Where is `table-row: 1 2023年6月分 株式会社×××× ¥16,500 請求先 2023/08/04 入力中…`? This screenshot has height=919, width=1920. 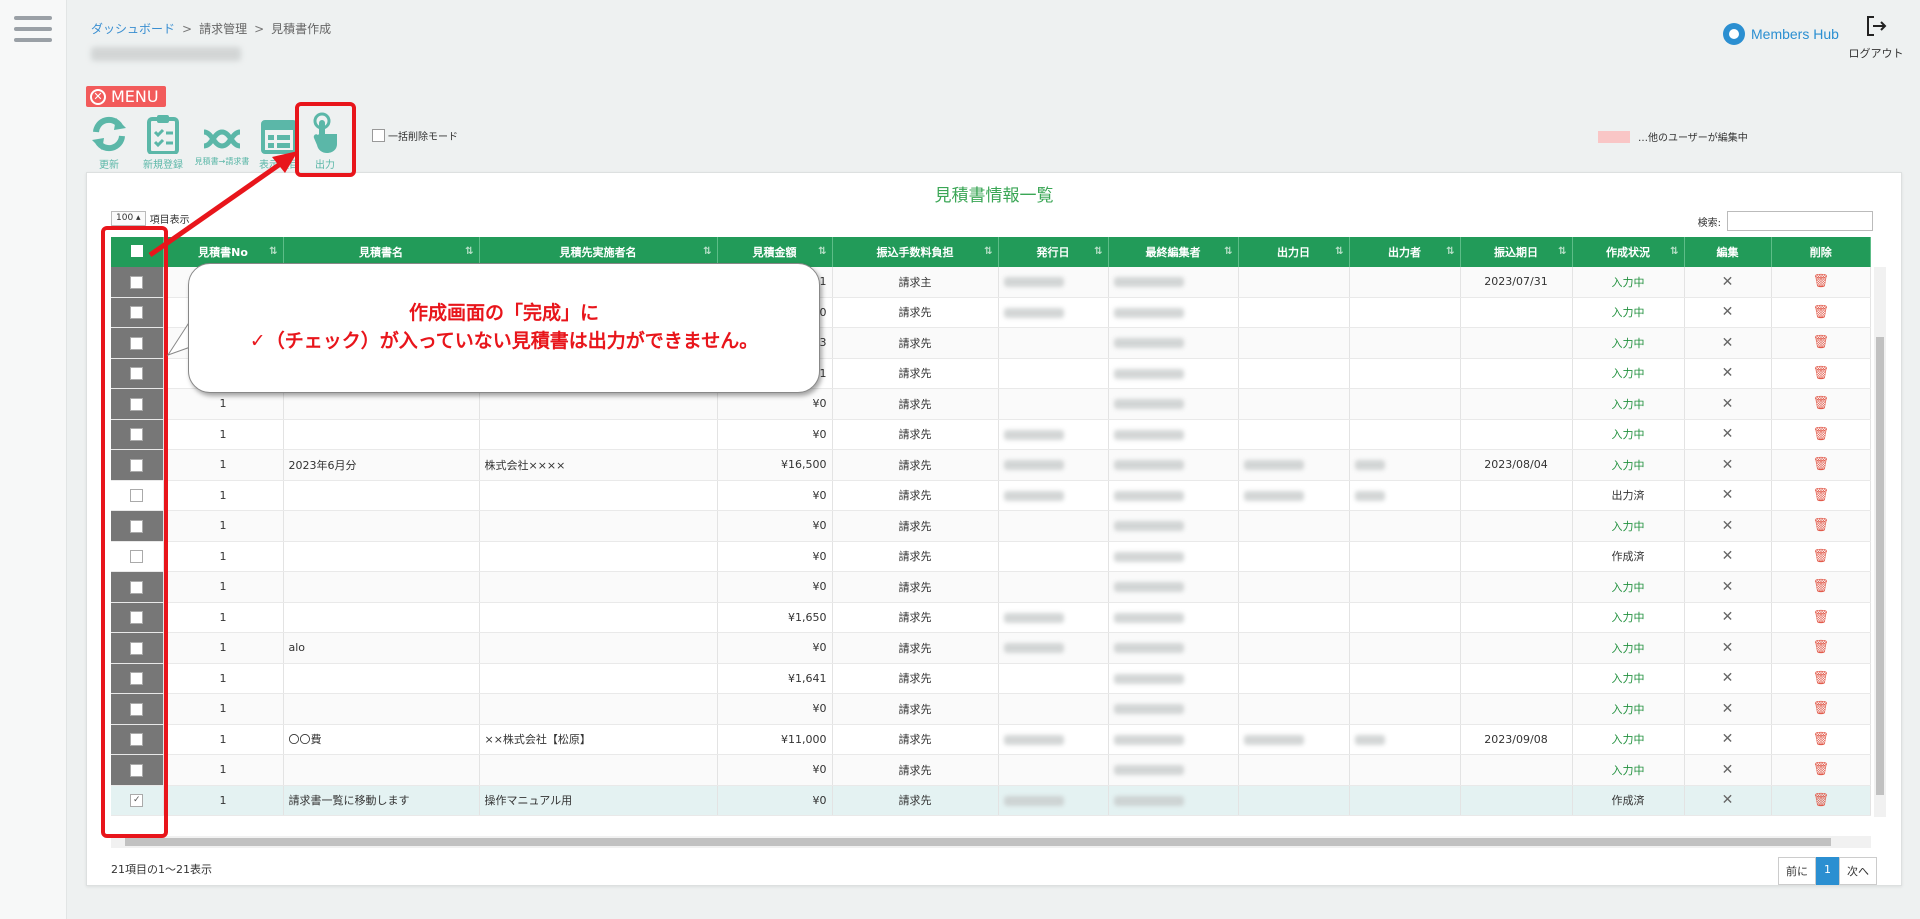 table-row: 1 2023年6月分 株式会社×××× ¥16,500 請求先 2023/08/04 入力中… is located at coordinates (991, 465).